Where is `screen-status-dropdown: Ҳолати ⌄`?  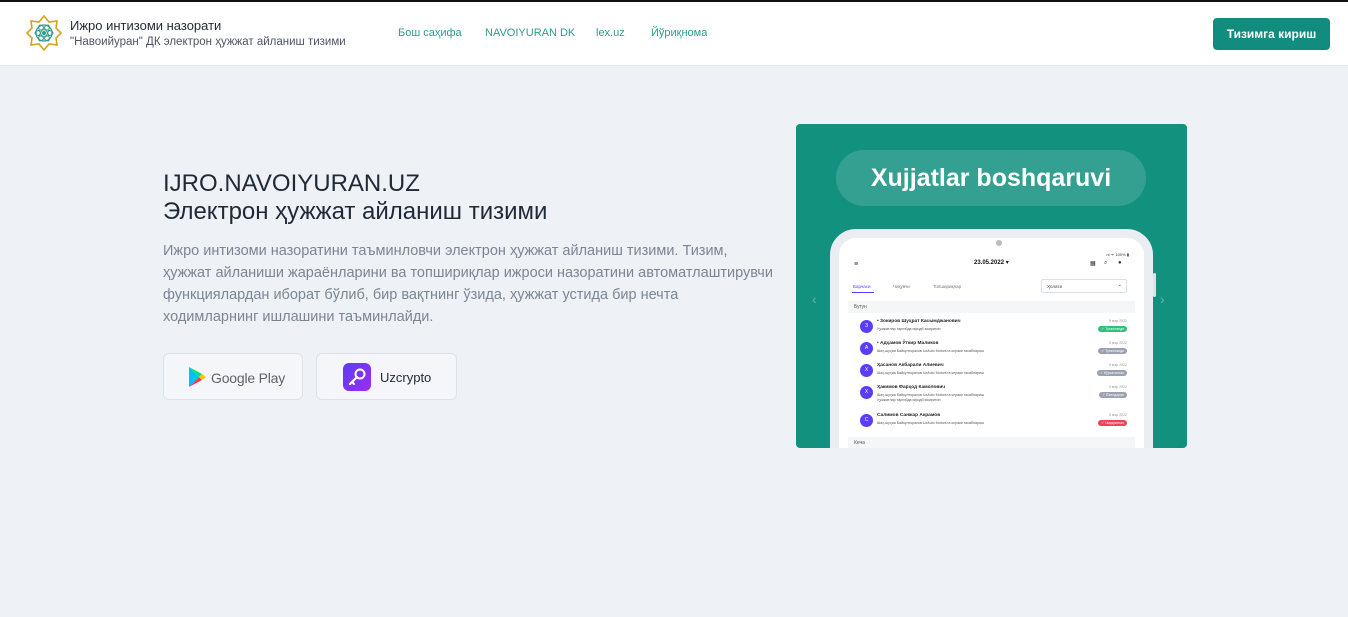 screen-status-dropdown: Ҳолати ⌄ is located at coordinates (1084, 286).